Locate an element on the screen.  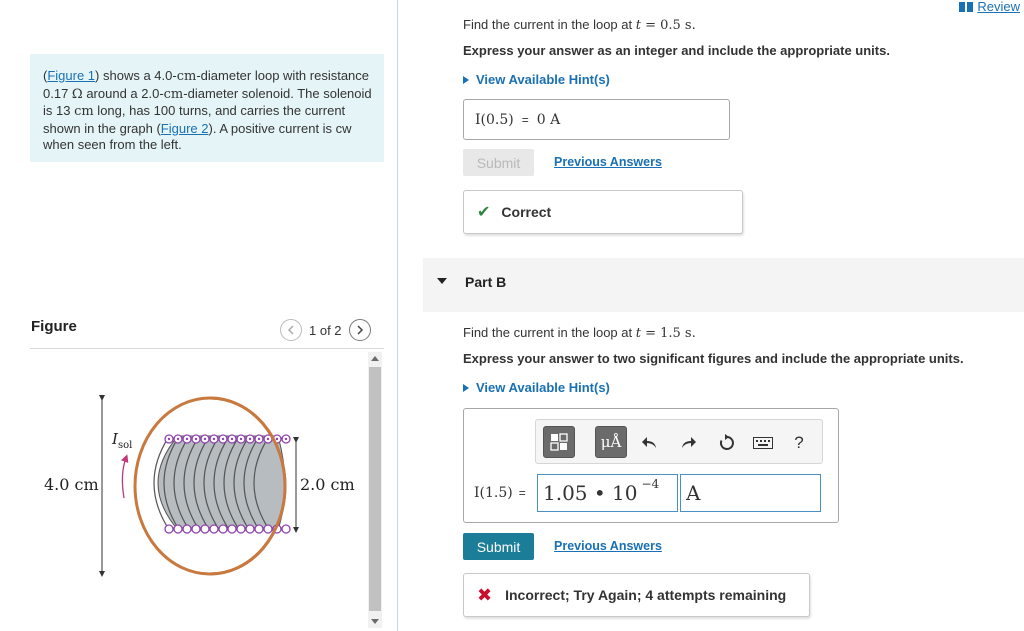
keyboard-icon is located at coordinates (763, 443).